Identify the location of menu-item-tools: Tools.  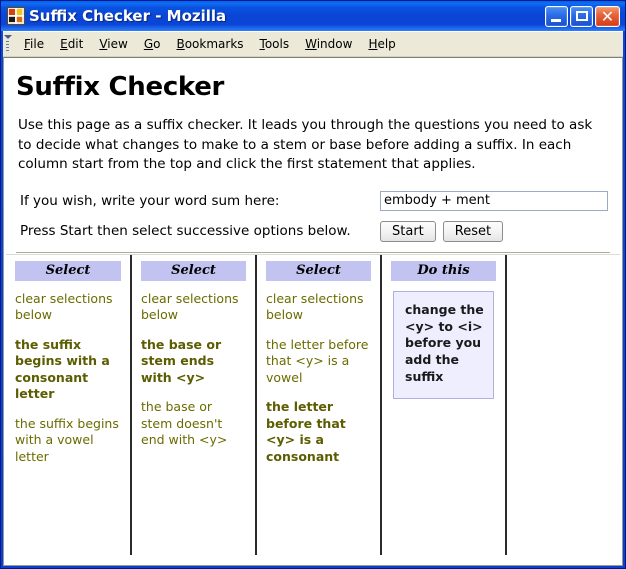
(275, 44).